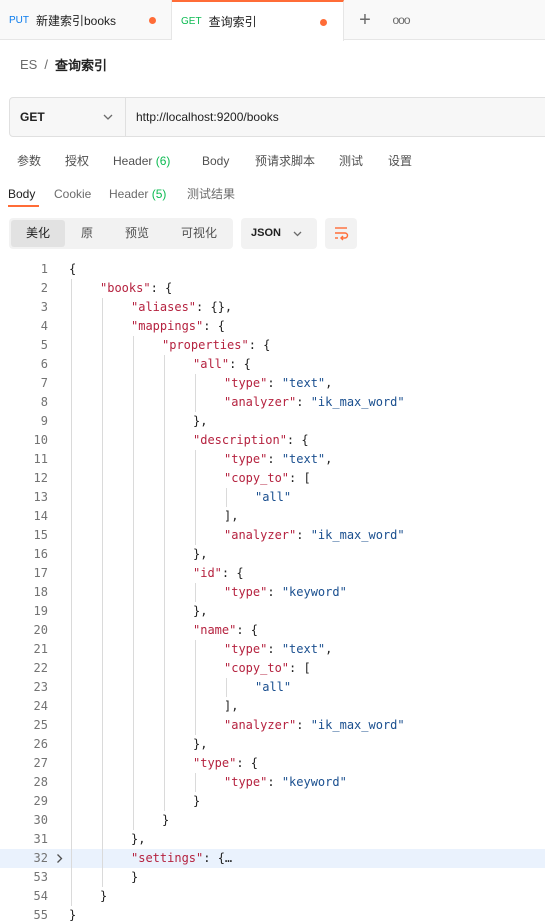 This screenshot has height=923, width=545. Describe the element at coordinates (44, 421) in the screenshot. I see `line-number: 9` at that location.